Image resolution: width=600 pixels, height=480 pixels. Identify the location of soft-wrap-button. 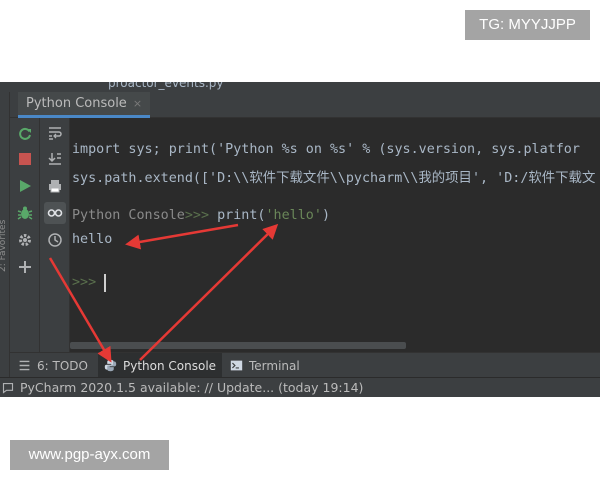
(55, 133).